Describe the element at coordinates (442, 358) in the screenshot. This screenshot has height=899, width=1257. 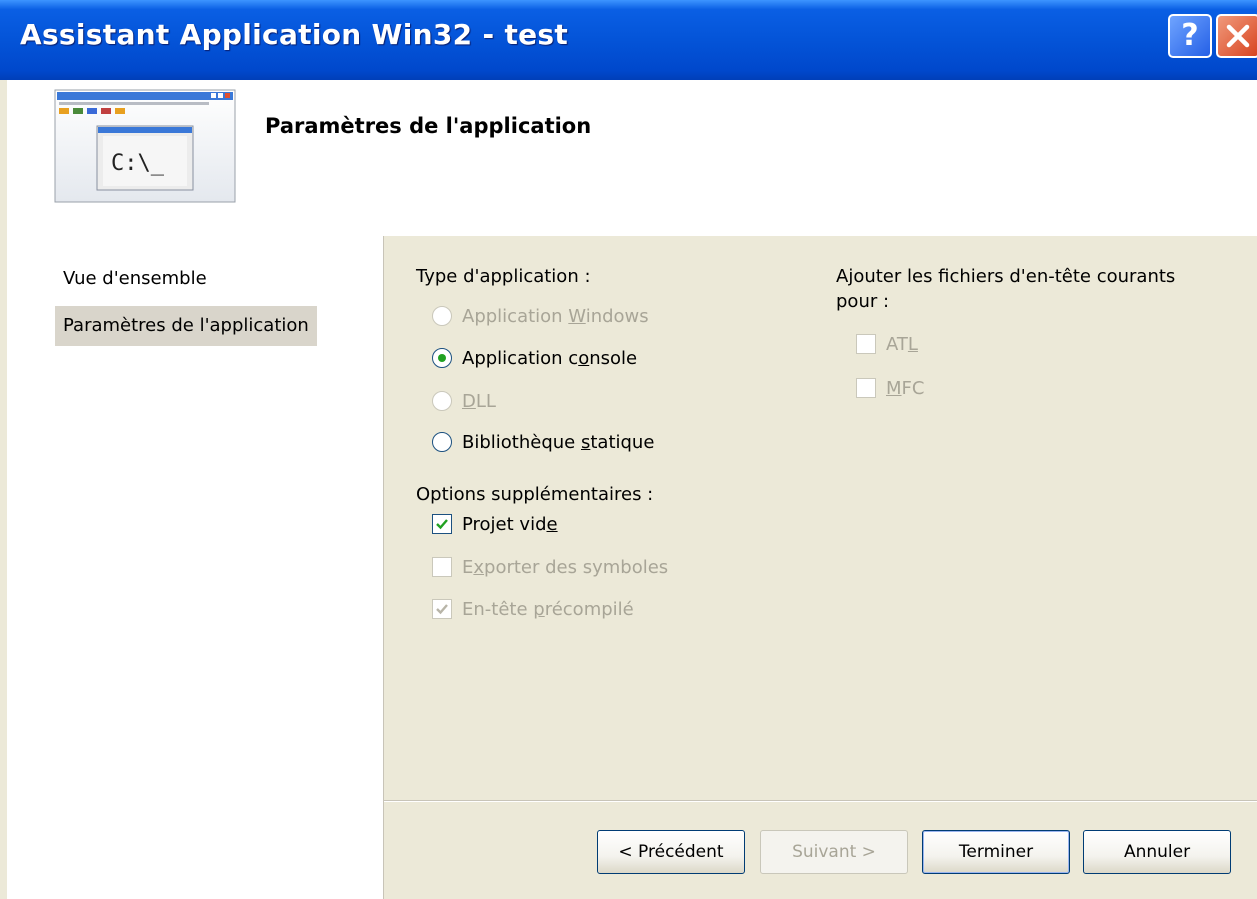
I see `radio-button-selected` at that location.